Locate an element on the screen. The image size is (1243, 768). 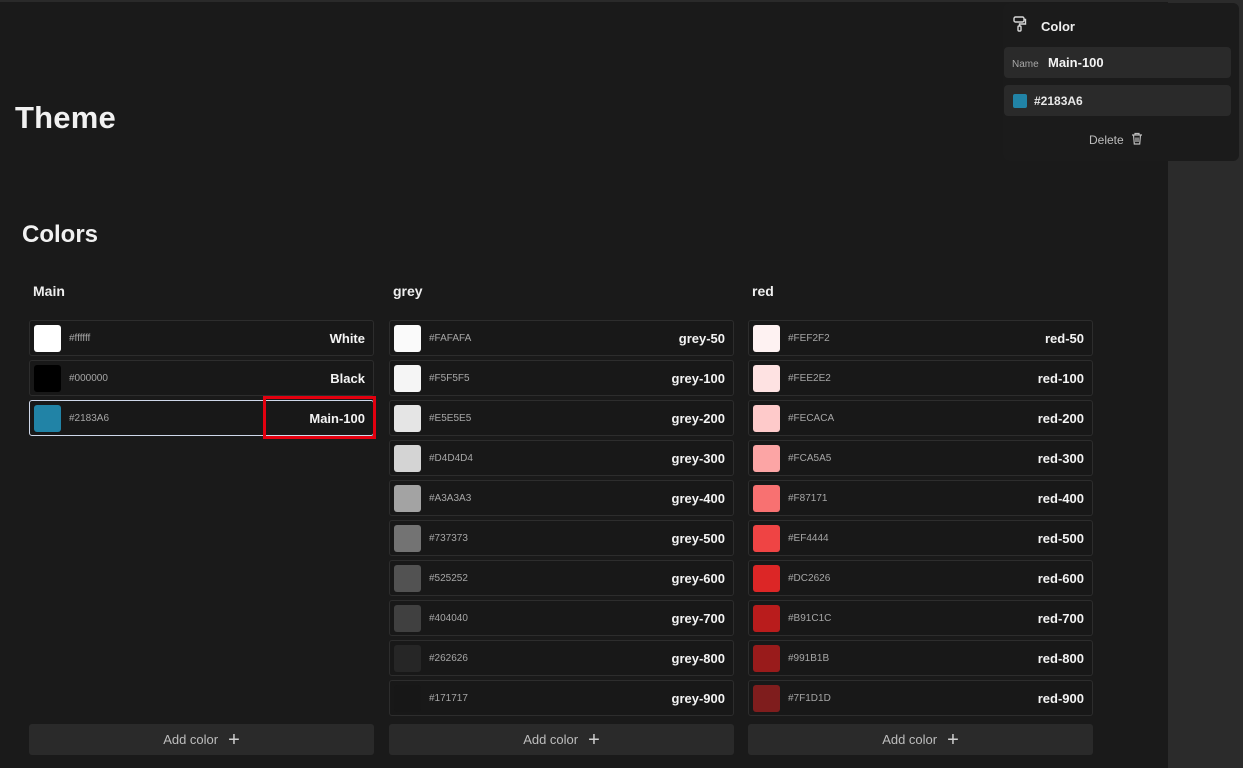
color-row-red-900: #7F1D1D red-900 is located at coordinates (920, 698).